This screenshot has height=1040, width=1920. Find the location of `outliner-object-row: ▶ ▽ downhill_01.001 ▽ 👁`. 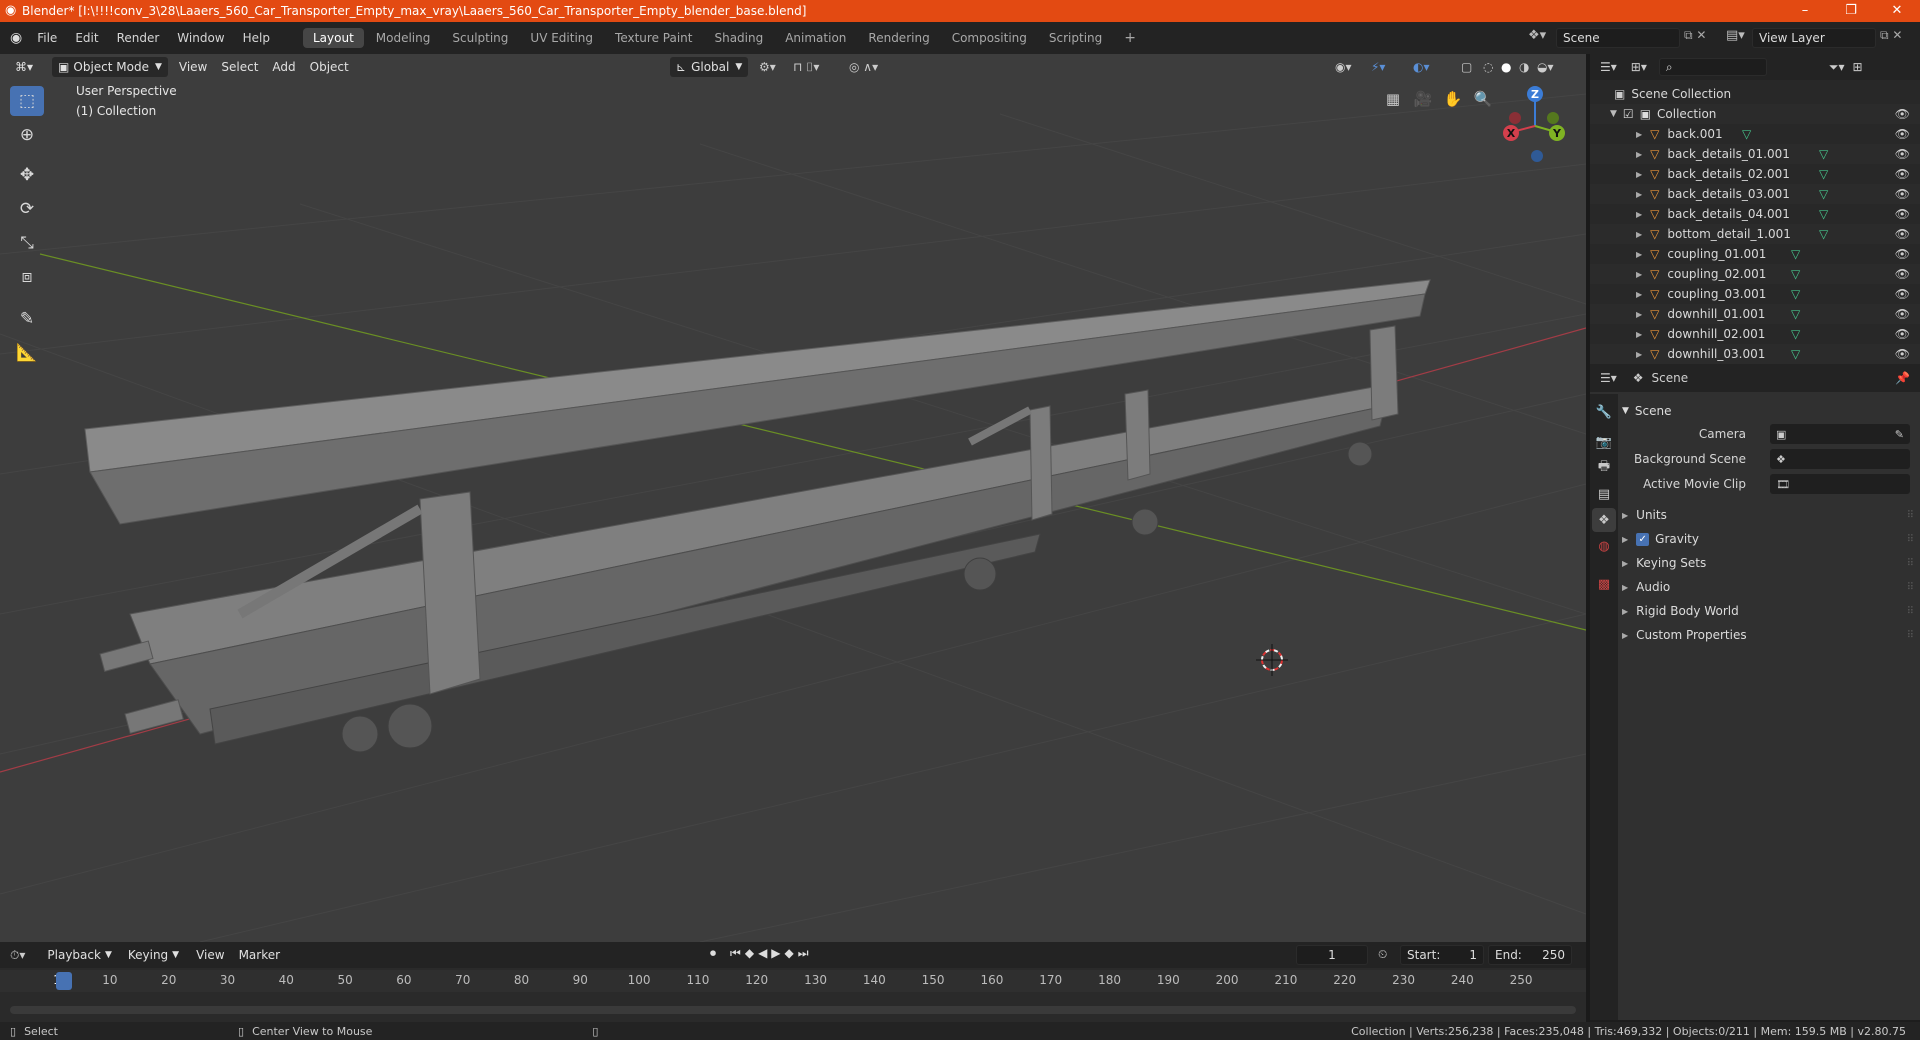

outliner-object-row: ▶ ▽ downhill_01.001 ▽ 👁 is located at coordinates (1755, 314).